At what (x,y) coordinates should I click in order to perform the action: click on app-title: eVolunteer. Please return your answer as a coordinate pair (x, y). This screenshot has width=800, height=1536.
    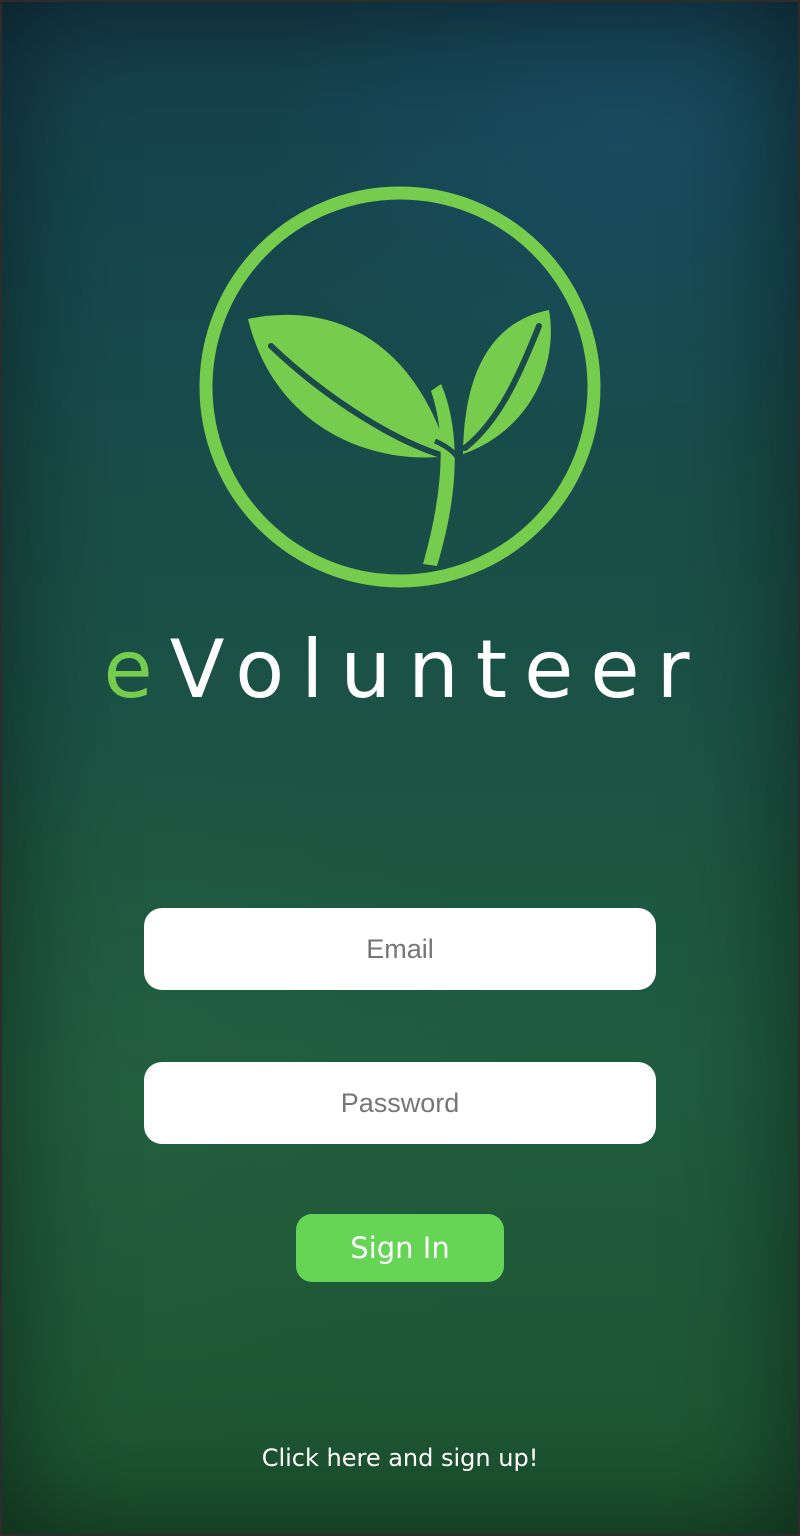
    Looking at the image, I should click on (400, 670).